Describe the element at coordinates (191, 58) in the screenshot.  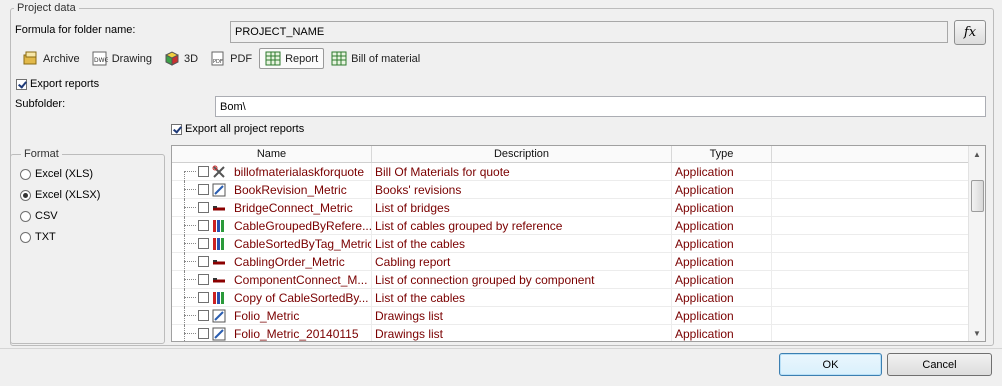
I see `tab-3d-label: 3D` at that location.